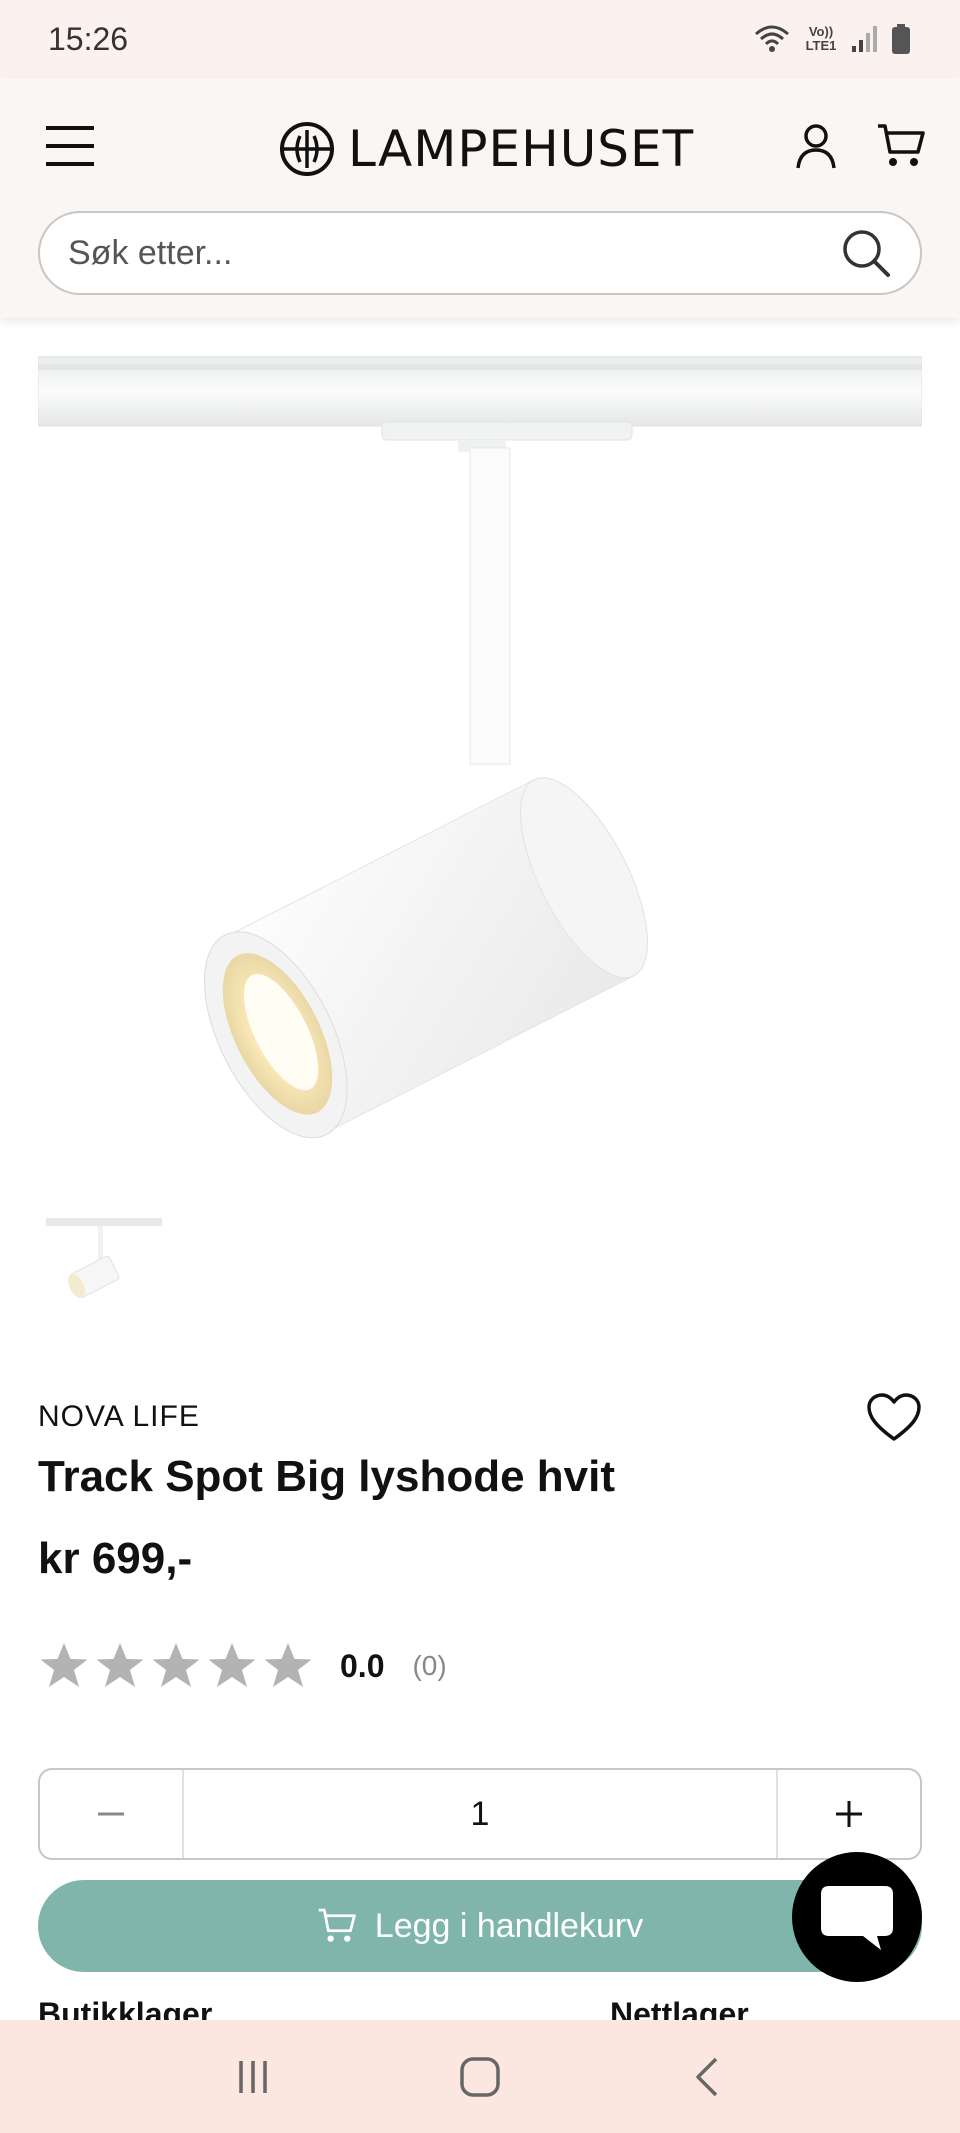  I want to click on rating-count: (0), so click(429, 1665).